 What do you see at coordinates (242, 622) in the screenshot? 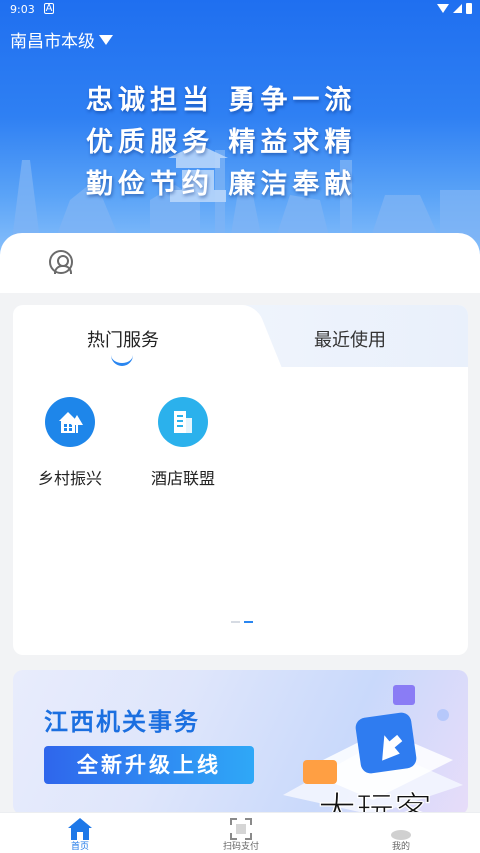
I see `page-indicator` at bounding box center [242, 622].